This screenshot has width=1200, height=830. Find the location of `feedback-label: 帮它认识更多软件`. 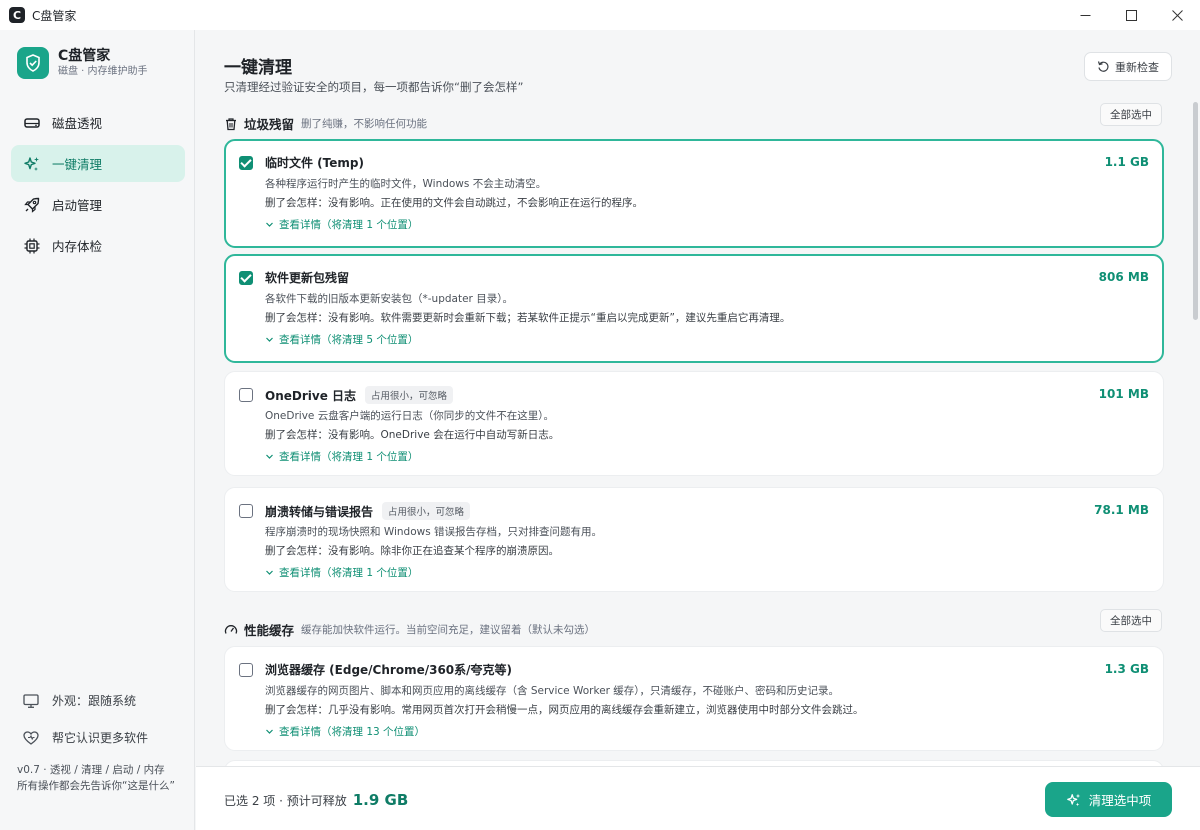

feedback-label: 帮它认识更多软件 is located at coordinates (100, 738).